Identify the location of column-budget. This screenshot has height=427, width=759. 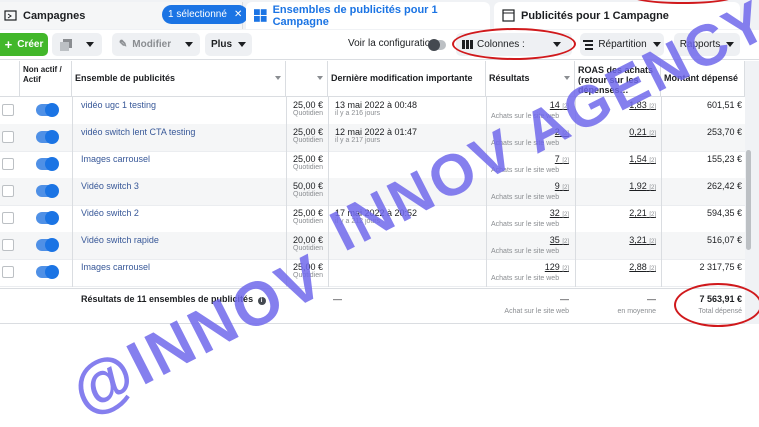
(307, 79).